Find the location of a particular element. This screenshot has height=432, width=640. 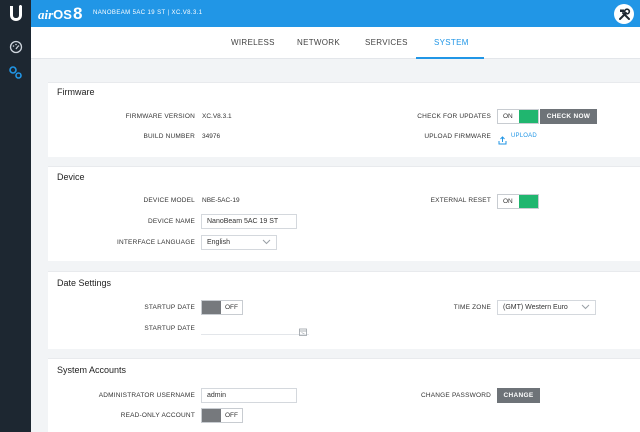

upload-link: UPLOAD is located at coordinates (524, 136).